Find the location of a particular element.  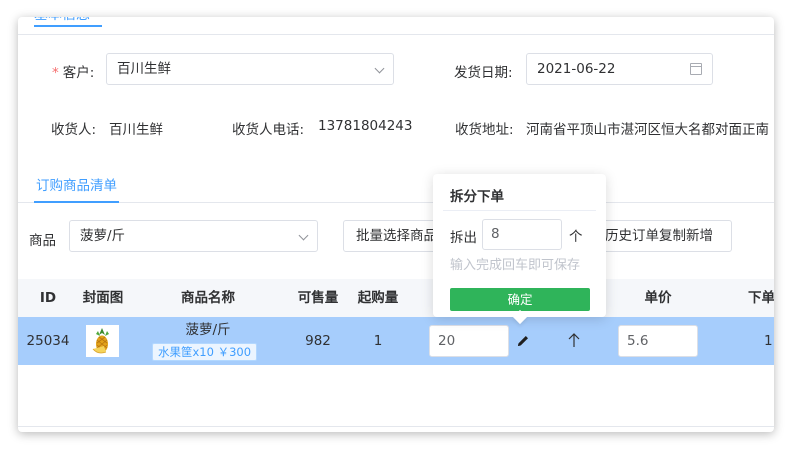

arrow-up-icon is located at coordinates (574, 340).